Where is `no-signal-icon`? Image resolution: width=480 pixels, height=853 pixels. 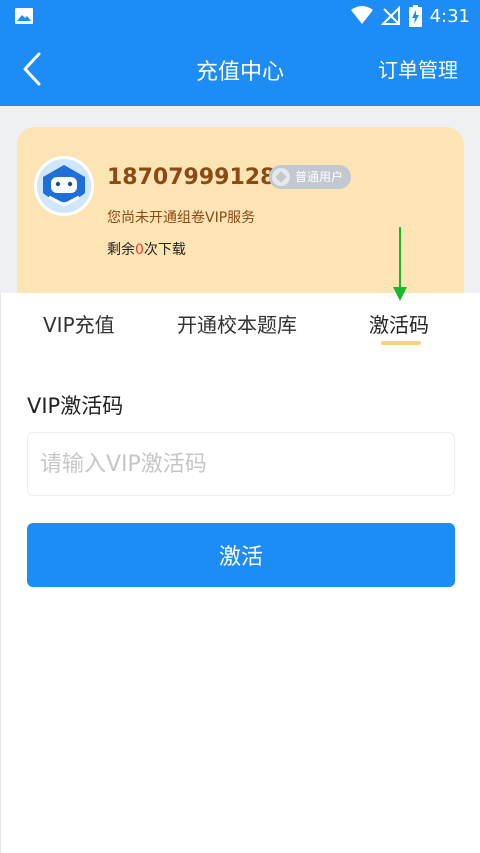 no-signal-icon is located at coordinates (390, 15).